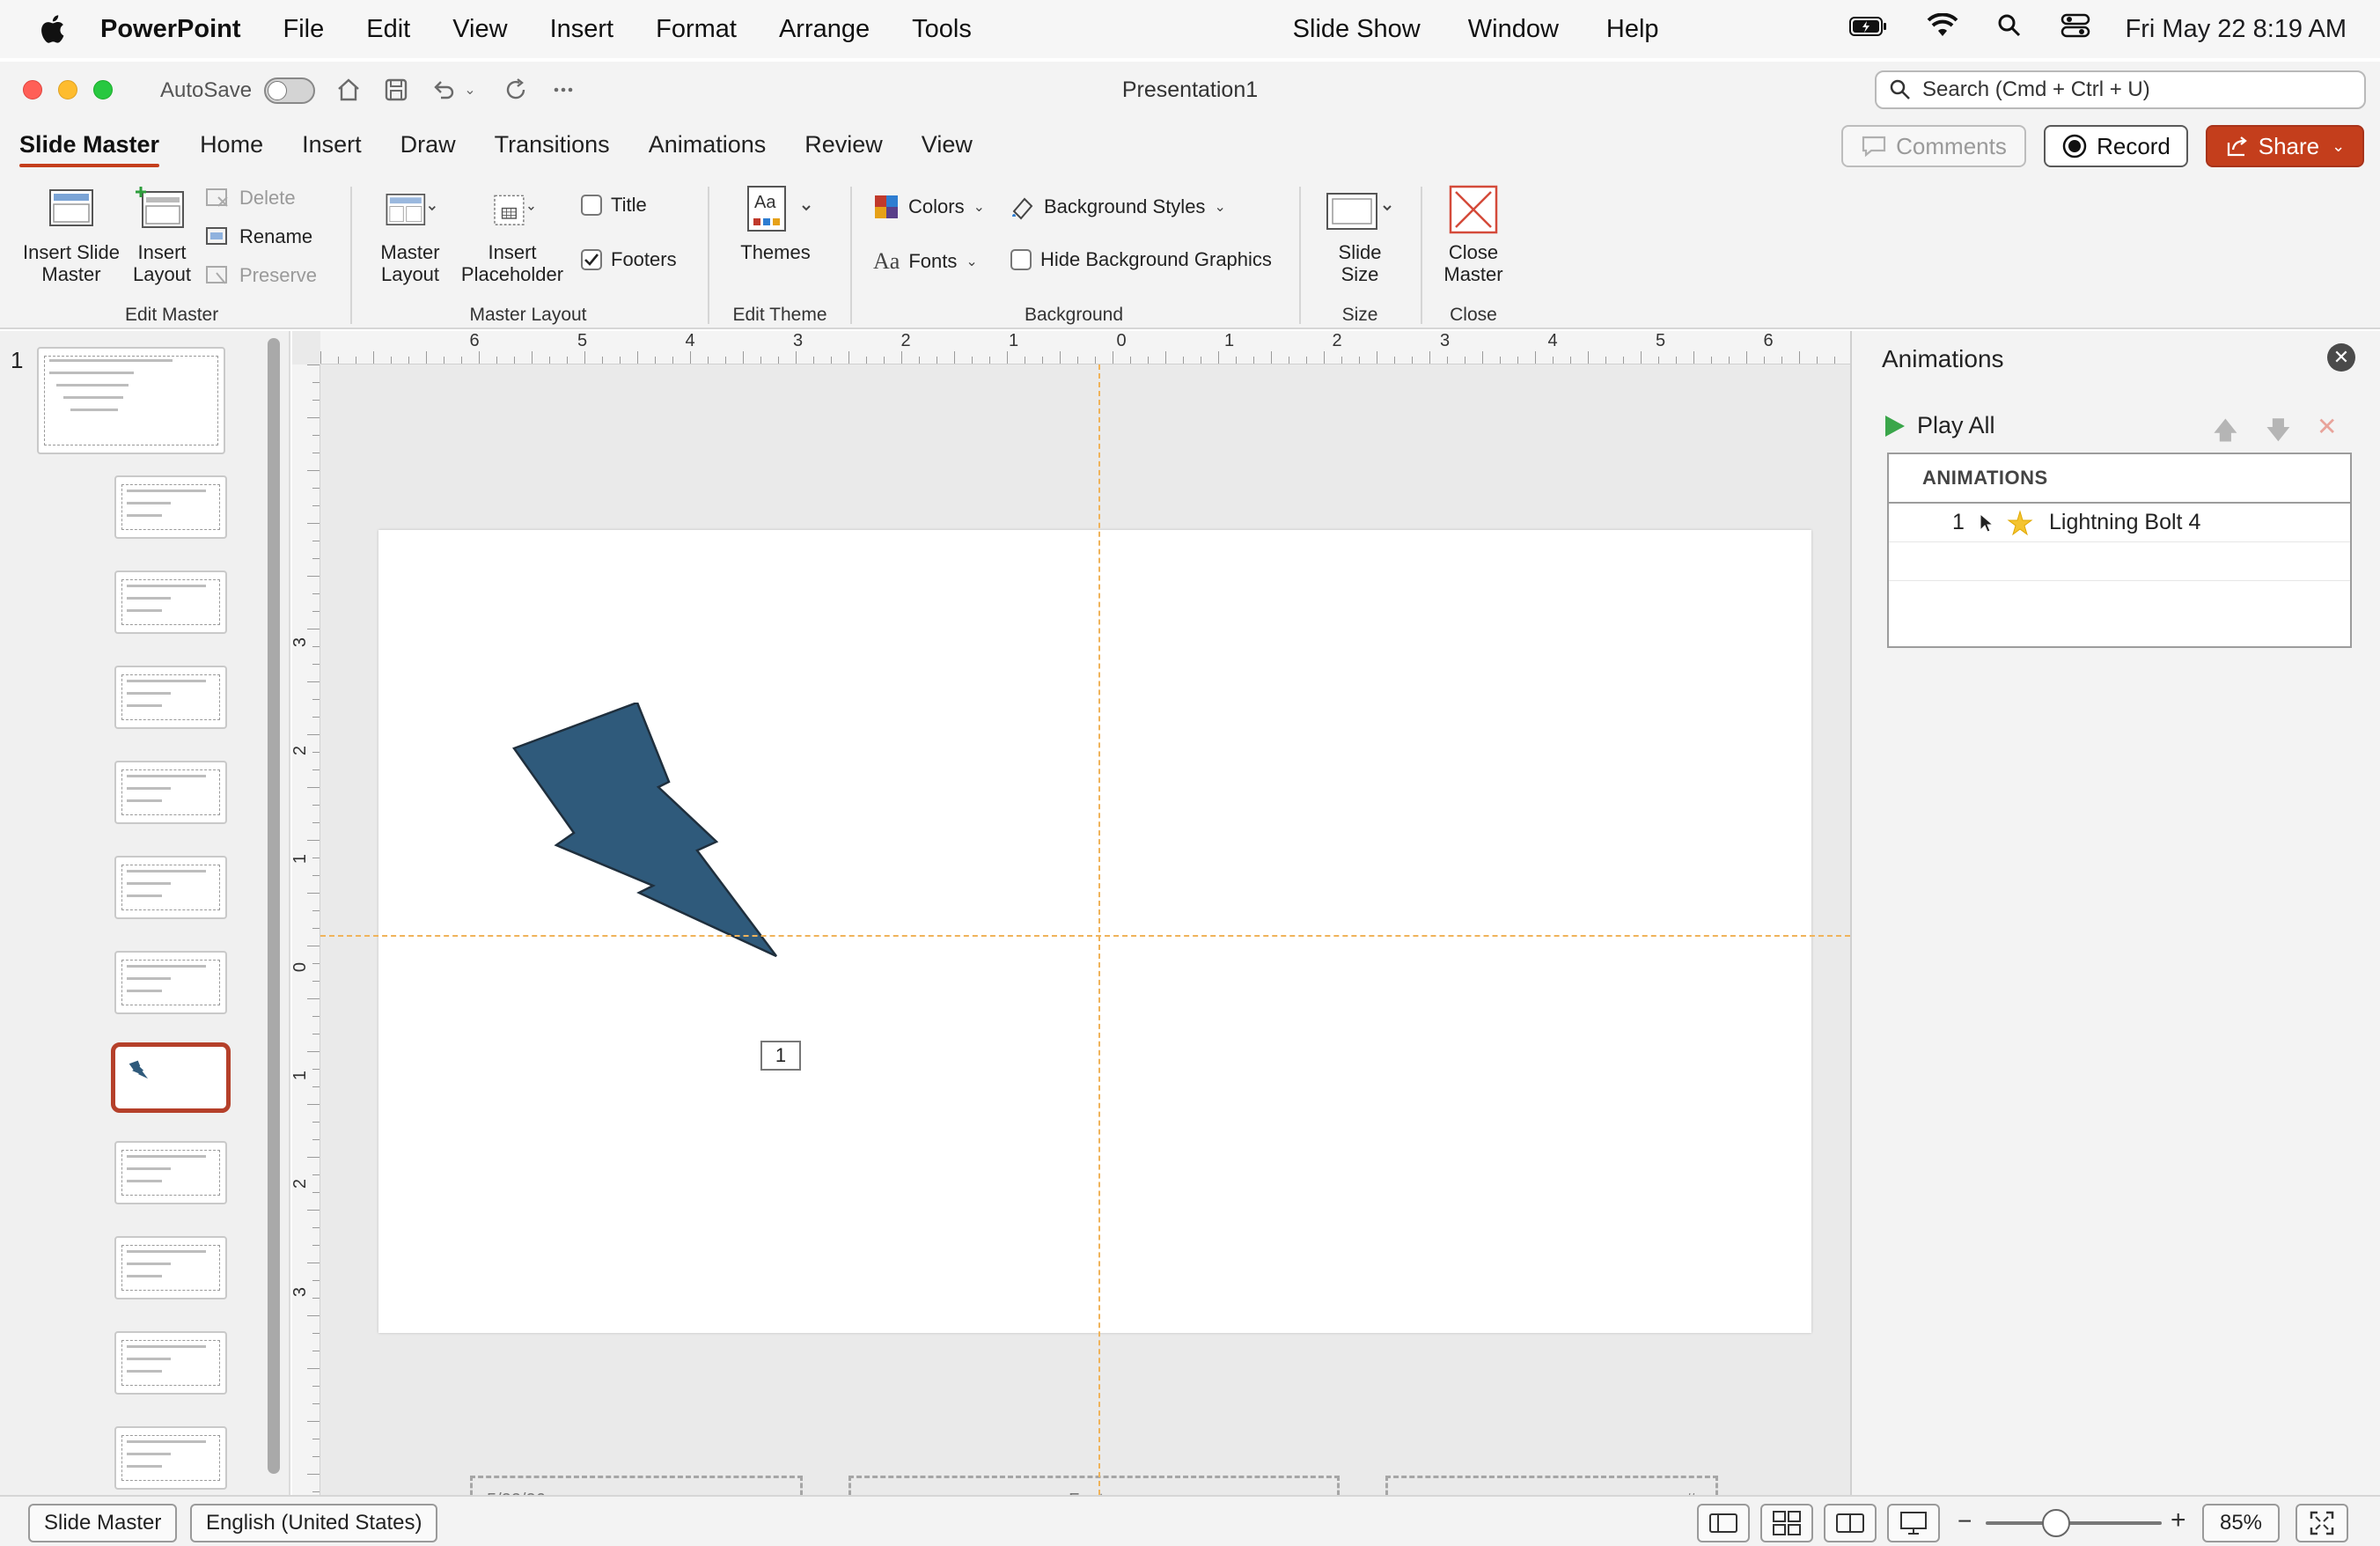 The image size is (2380, 1546). Describe the element at coordinates (843, 144) in the screenshot. I see `tab-review: Review` at that location.